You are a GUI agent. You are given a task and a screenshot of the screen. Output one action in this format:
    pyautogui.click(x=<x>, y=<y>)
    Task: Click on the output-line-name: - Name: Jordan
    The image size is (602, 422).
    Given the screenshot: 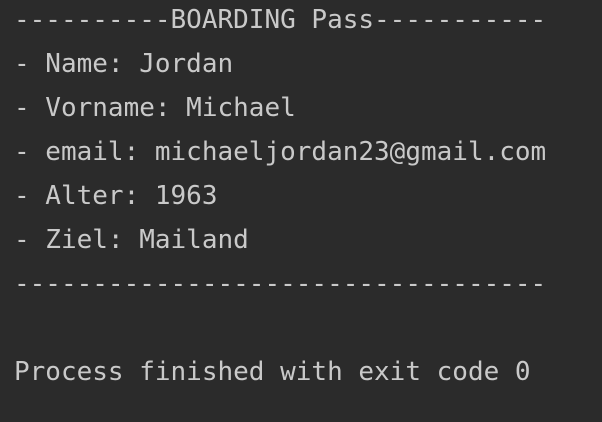 What is the action you would take?
    pyautogui.click(x=124, y=64)
    